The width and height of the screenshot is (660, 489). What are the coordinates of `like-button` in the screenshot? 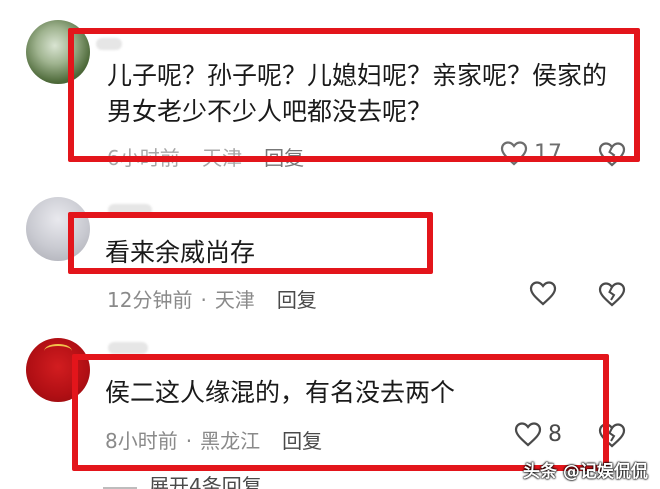 It's located at (543, 293).